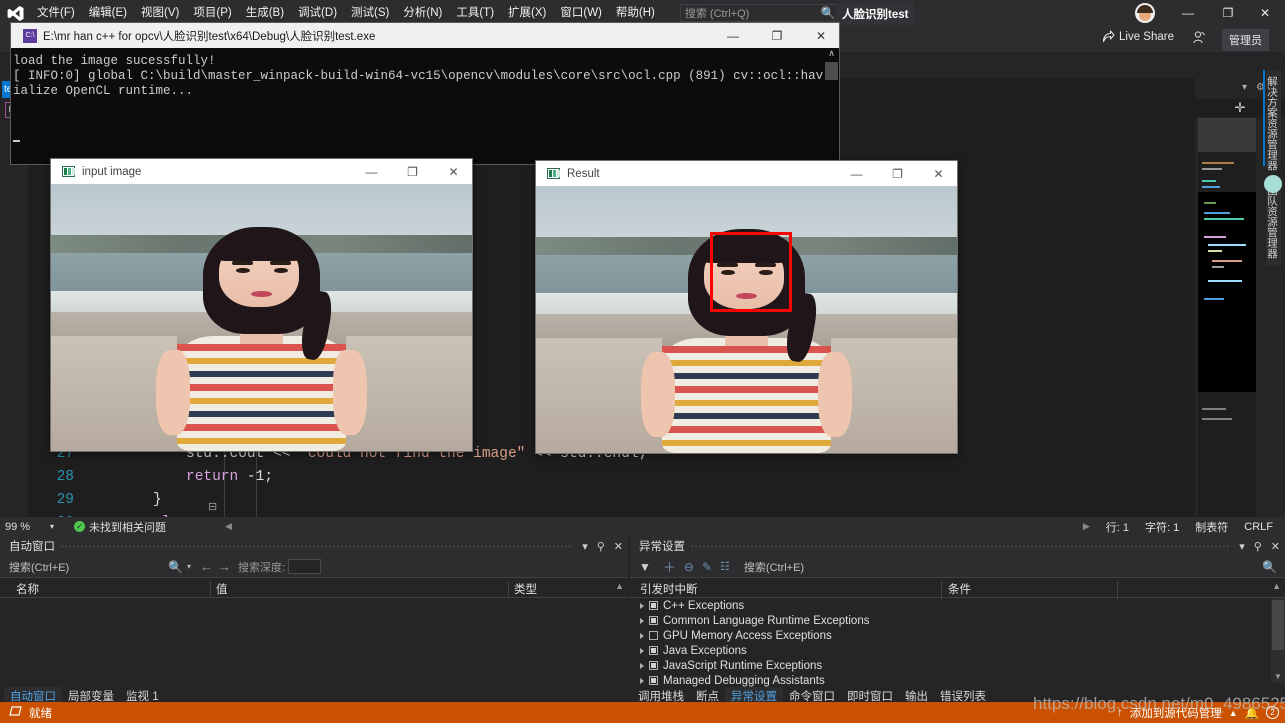 This screenshot has height=723, width=1285. I want to click on autos-rows-area, so click(314, 640).